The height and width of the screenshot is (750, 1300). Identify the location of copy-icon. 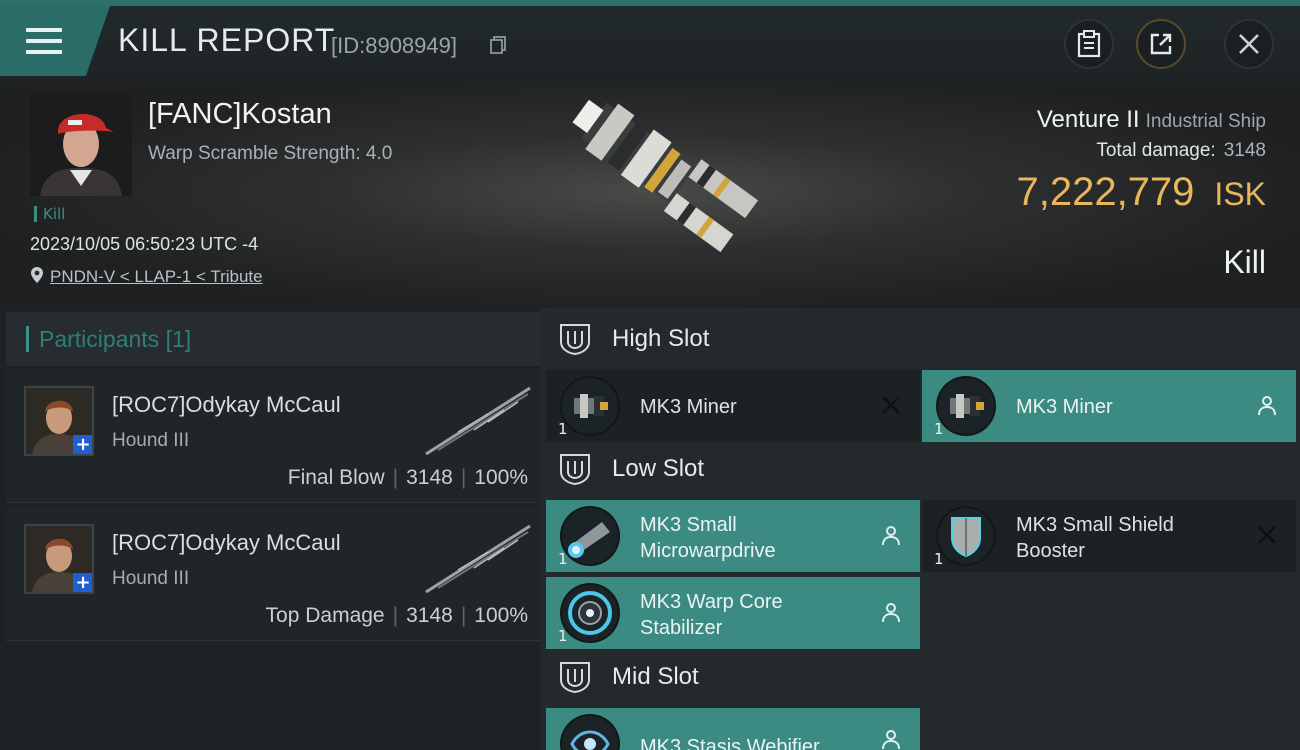
(498, 45).